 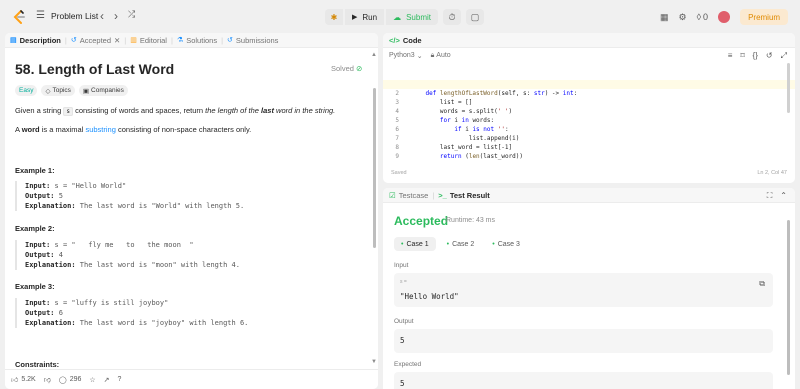 I want to click on case-tab-2: • Case 2, so click(x=461, y=244).